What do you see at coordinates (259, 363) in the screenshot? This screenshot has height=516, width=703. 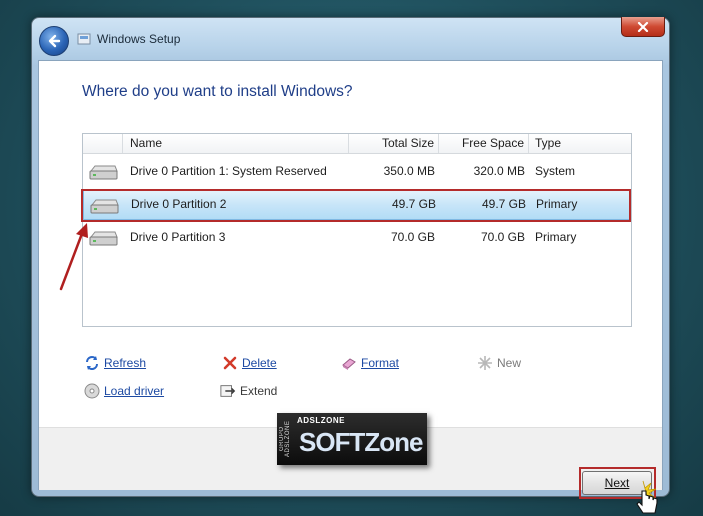 I see `delete-label: Delete` at bounding box center [259, 363].